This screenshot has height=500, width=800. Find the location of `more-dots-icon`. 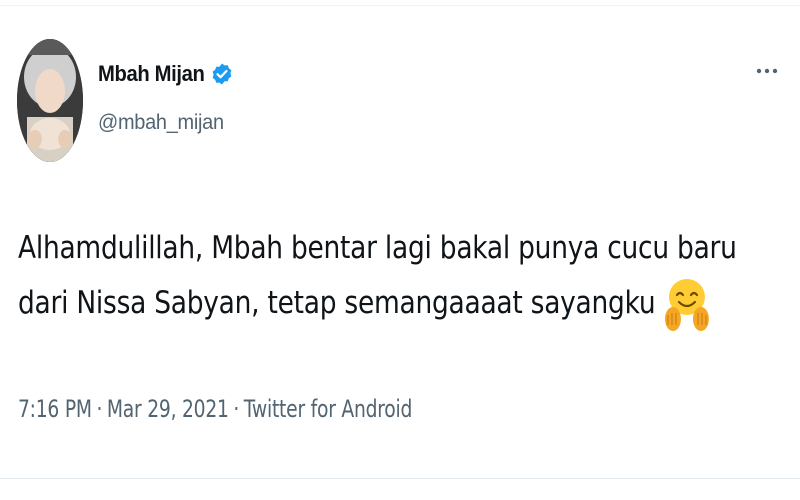

more-dots-icon is located at coordinates (767, 71).